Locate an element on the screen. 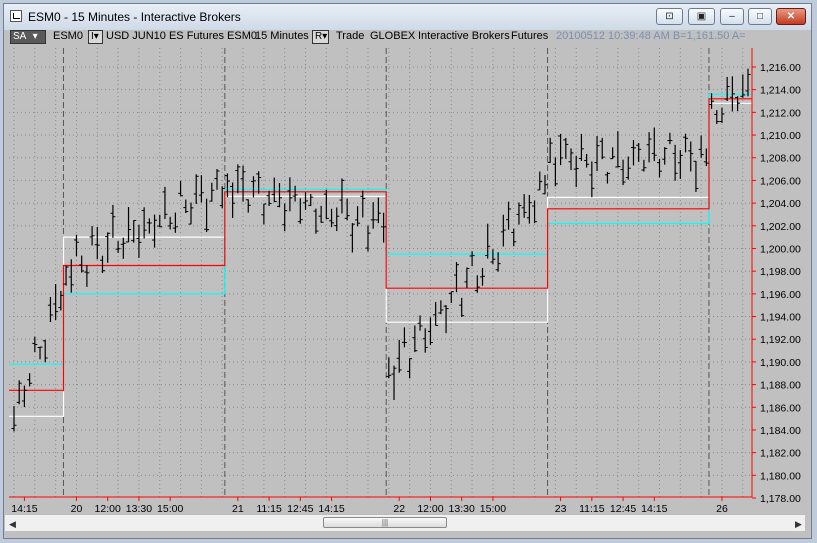 The image size is (817, 543). y-tick-label: 1,212.00 is located at coordinates (780, 113).